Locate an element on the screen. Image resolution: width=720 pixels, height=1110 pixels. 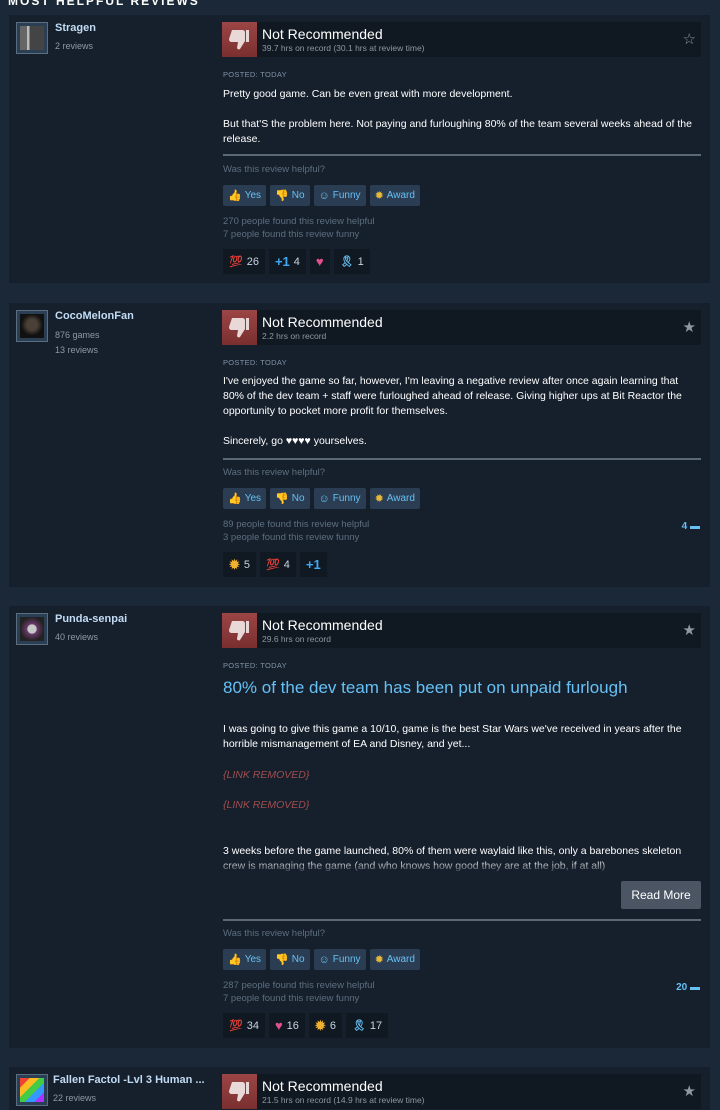
found-helpful: 89 people found this review helpful is located at coordinates (296, 524).